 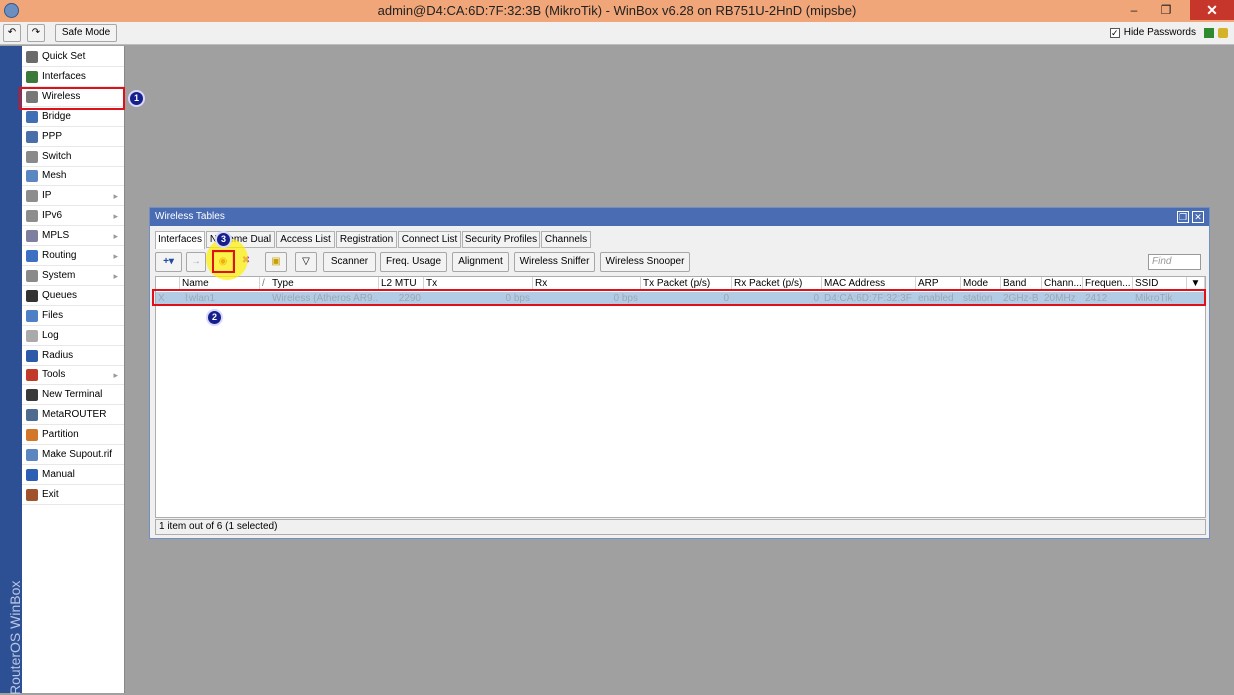 I want to click on sidebar-item-routing: Routing ▸, so click(x=73, y=256).